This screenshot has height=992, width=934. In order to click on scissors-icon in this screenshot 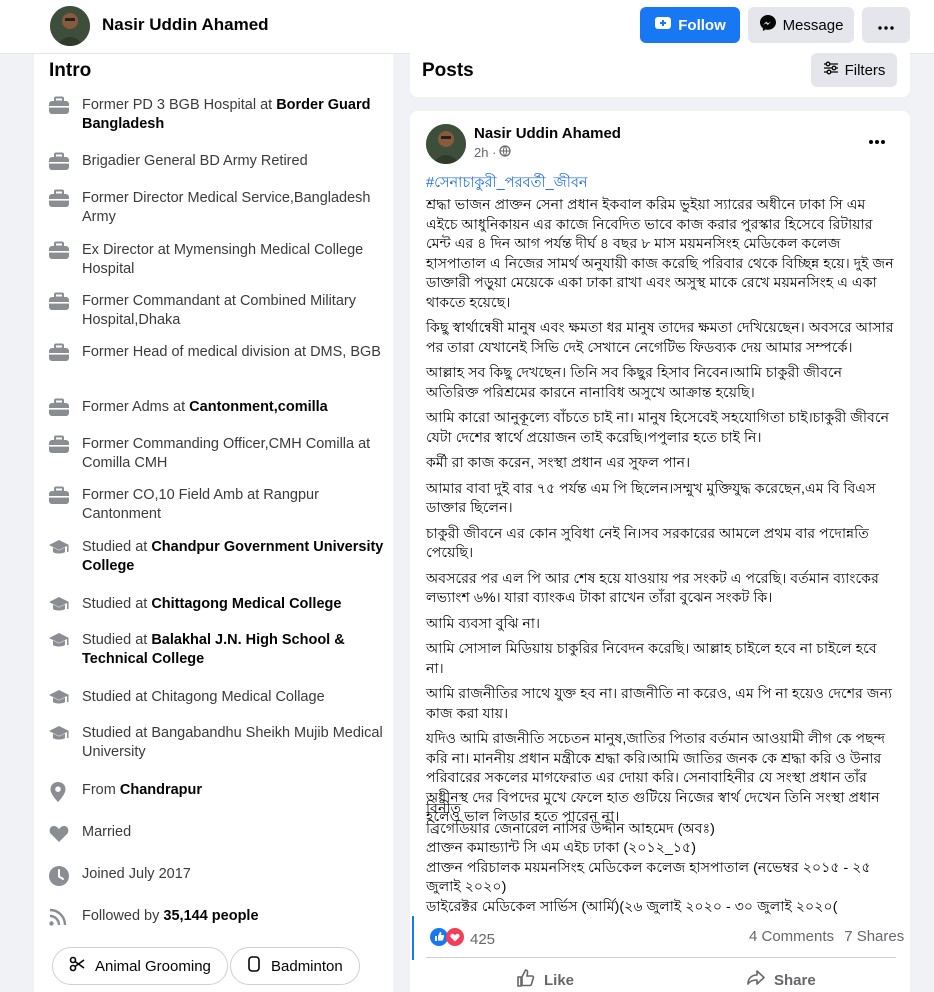, I will do `click(77, 966)`.